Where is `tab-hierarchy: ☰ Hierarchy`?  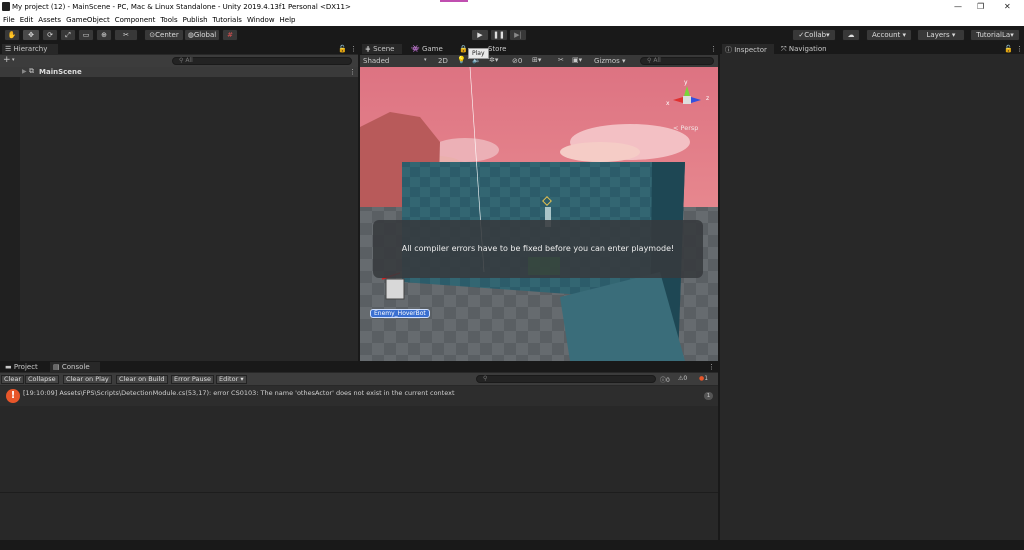
tab-hierarchy: ☰ Hierarchy is located at coordinates (30, 49).